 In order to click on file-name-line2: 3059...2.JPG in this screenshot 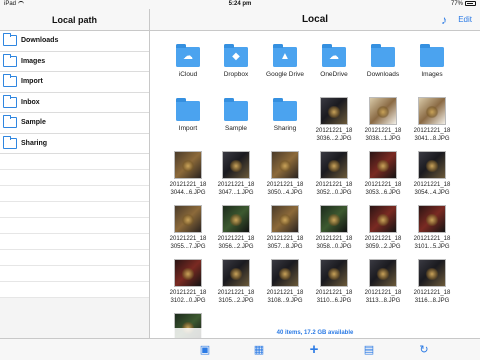, I will do `click(383, 246)`.